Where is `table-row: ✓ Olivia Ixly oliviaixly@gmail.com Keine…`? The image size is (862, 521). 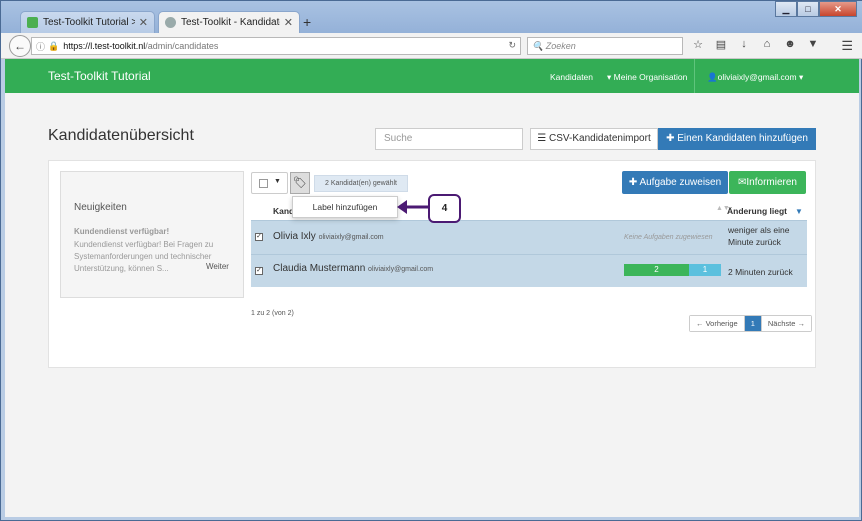 table-row: ✓ Olivia Ixly oliviaixly@gmail.com Keine… is located at coordinates (529, 237).